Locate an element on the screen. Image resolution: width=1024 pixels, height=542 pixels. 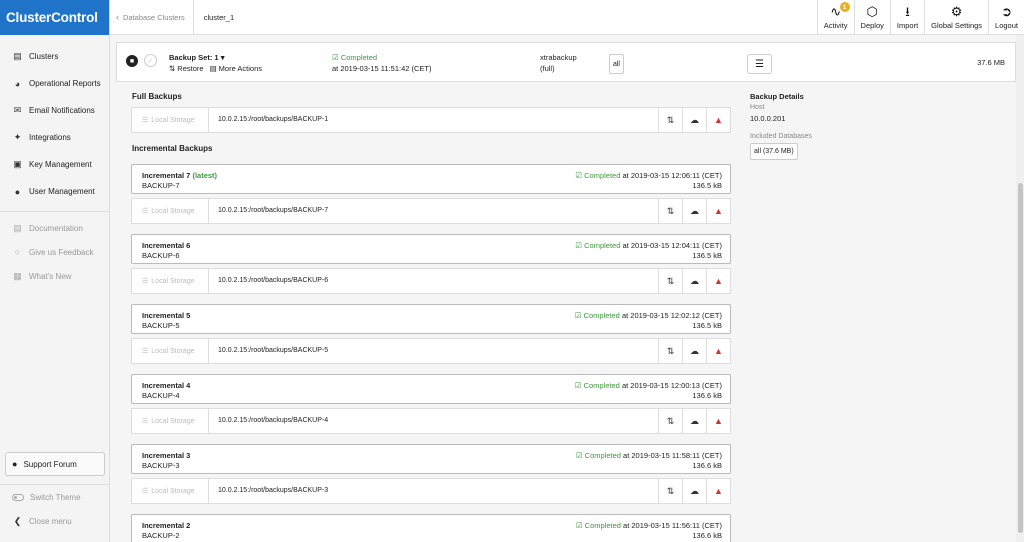
sidebar-item-email-notifications: ✉ Email Notifications is located at coordinates (54, 110).